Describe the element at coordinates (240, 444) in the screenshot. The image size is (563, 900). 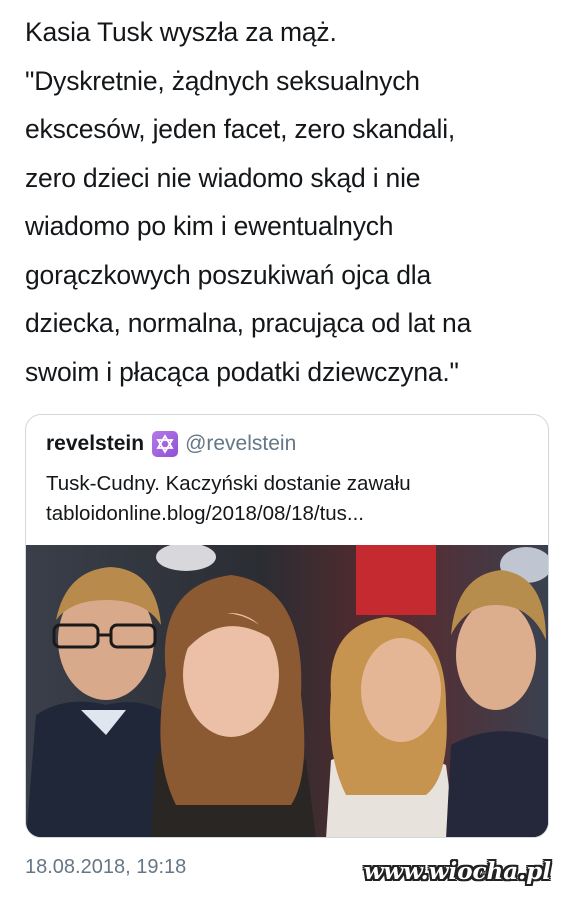
I see `quoted-author-handle: @revelstein` at that location.